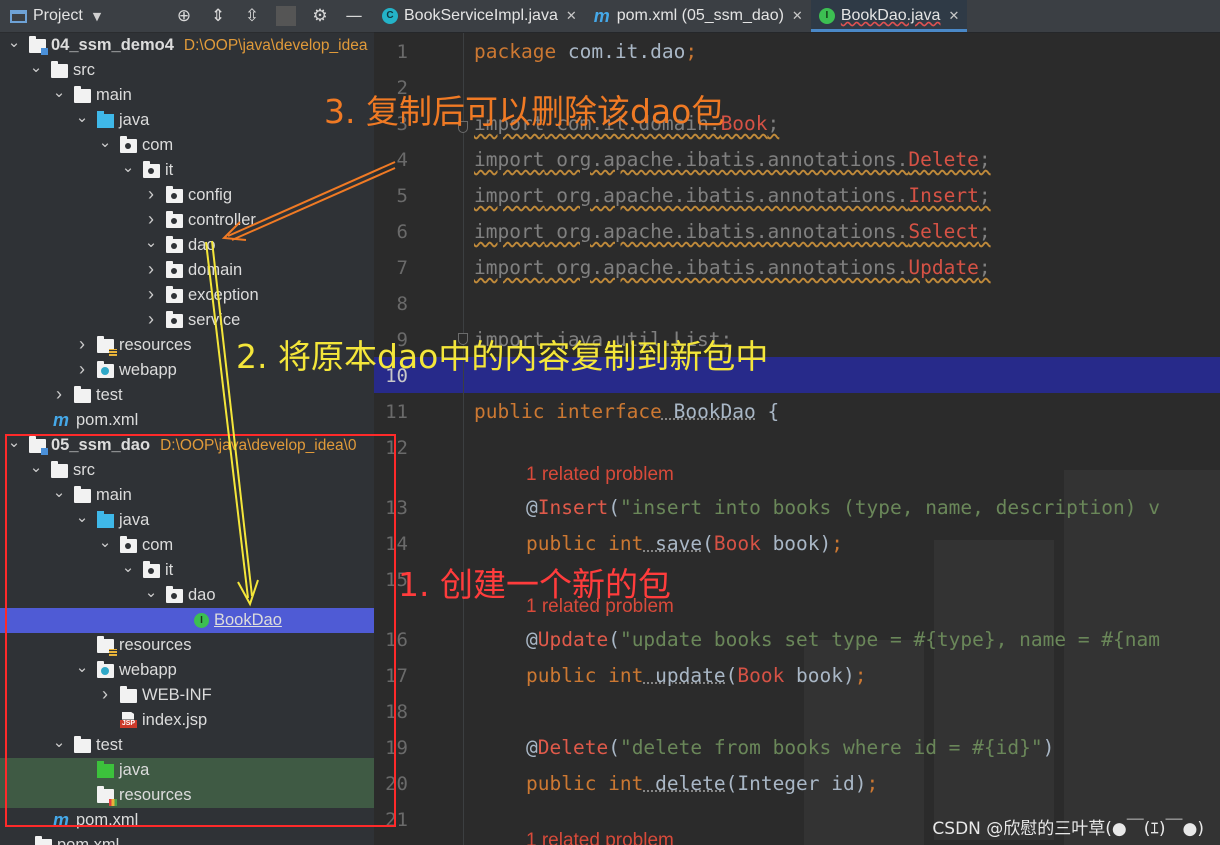 Image resolution: width=1220 pixels, height=845 pixels. What do you see at coordinates (767, 411) in the screenshot?
I see `brace: {` at bounding box center [767, 411].